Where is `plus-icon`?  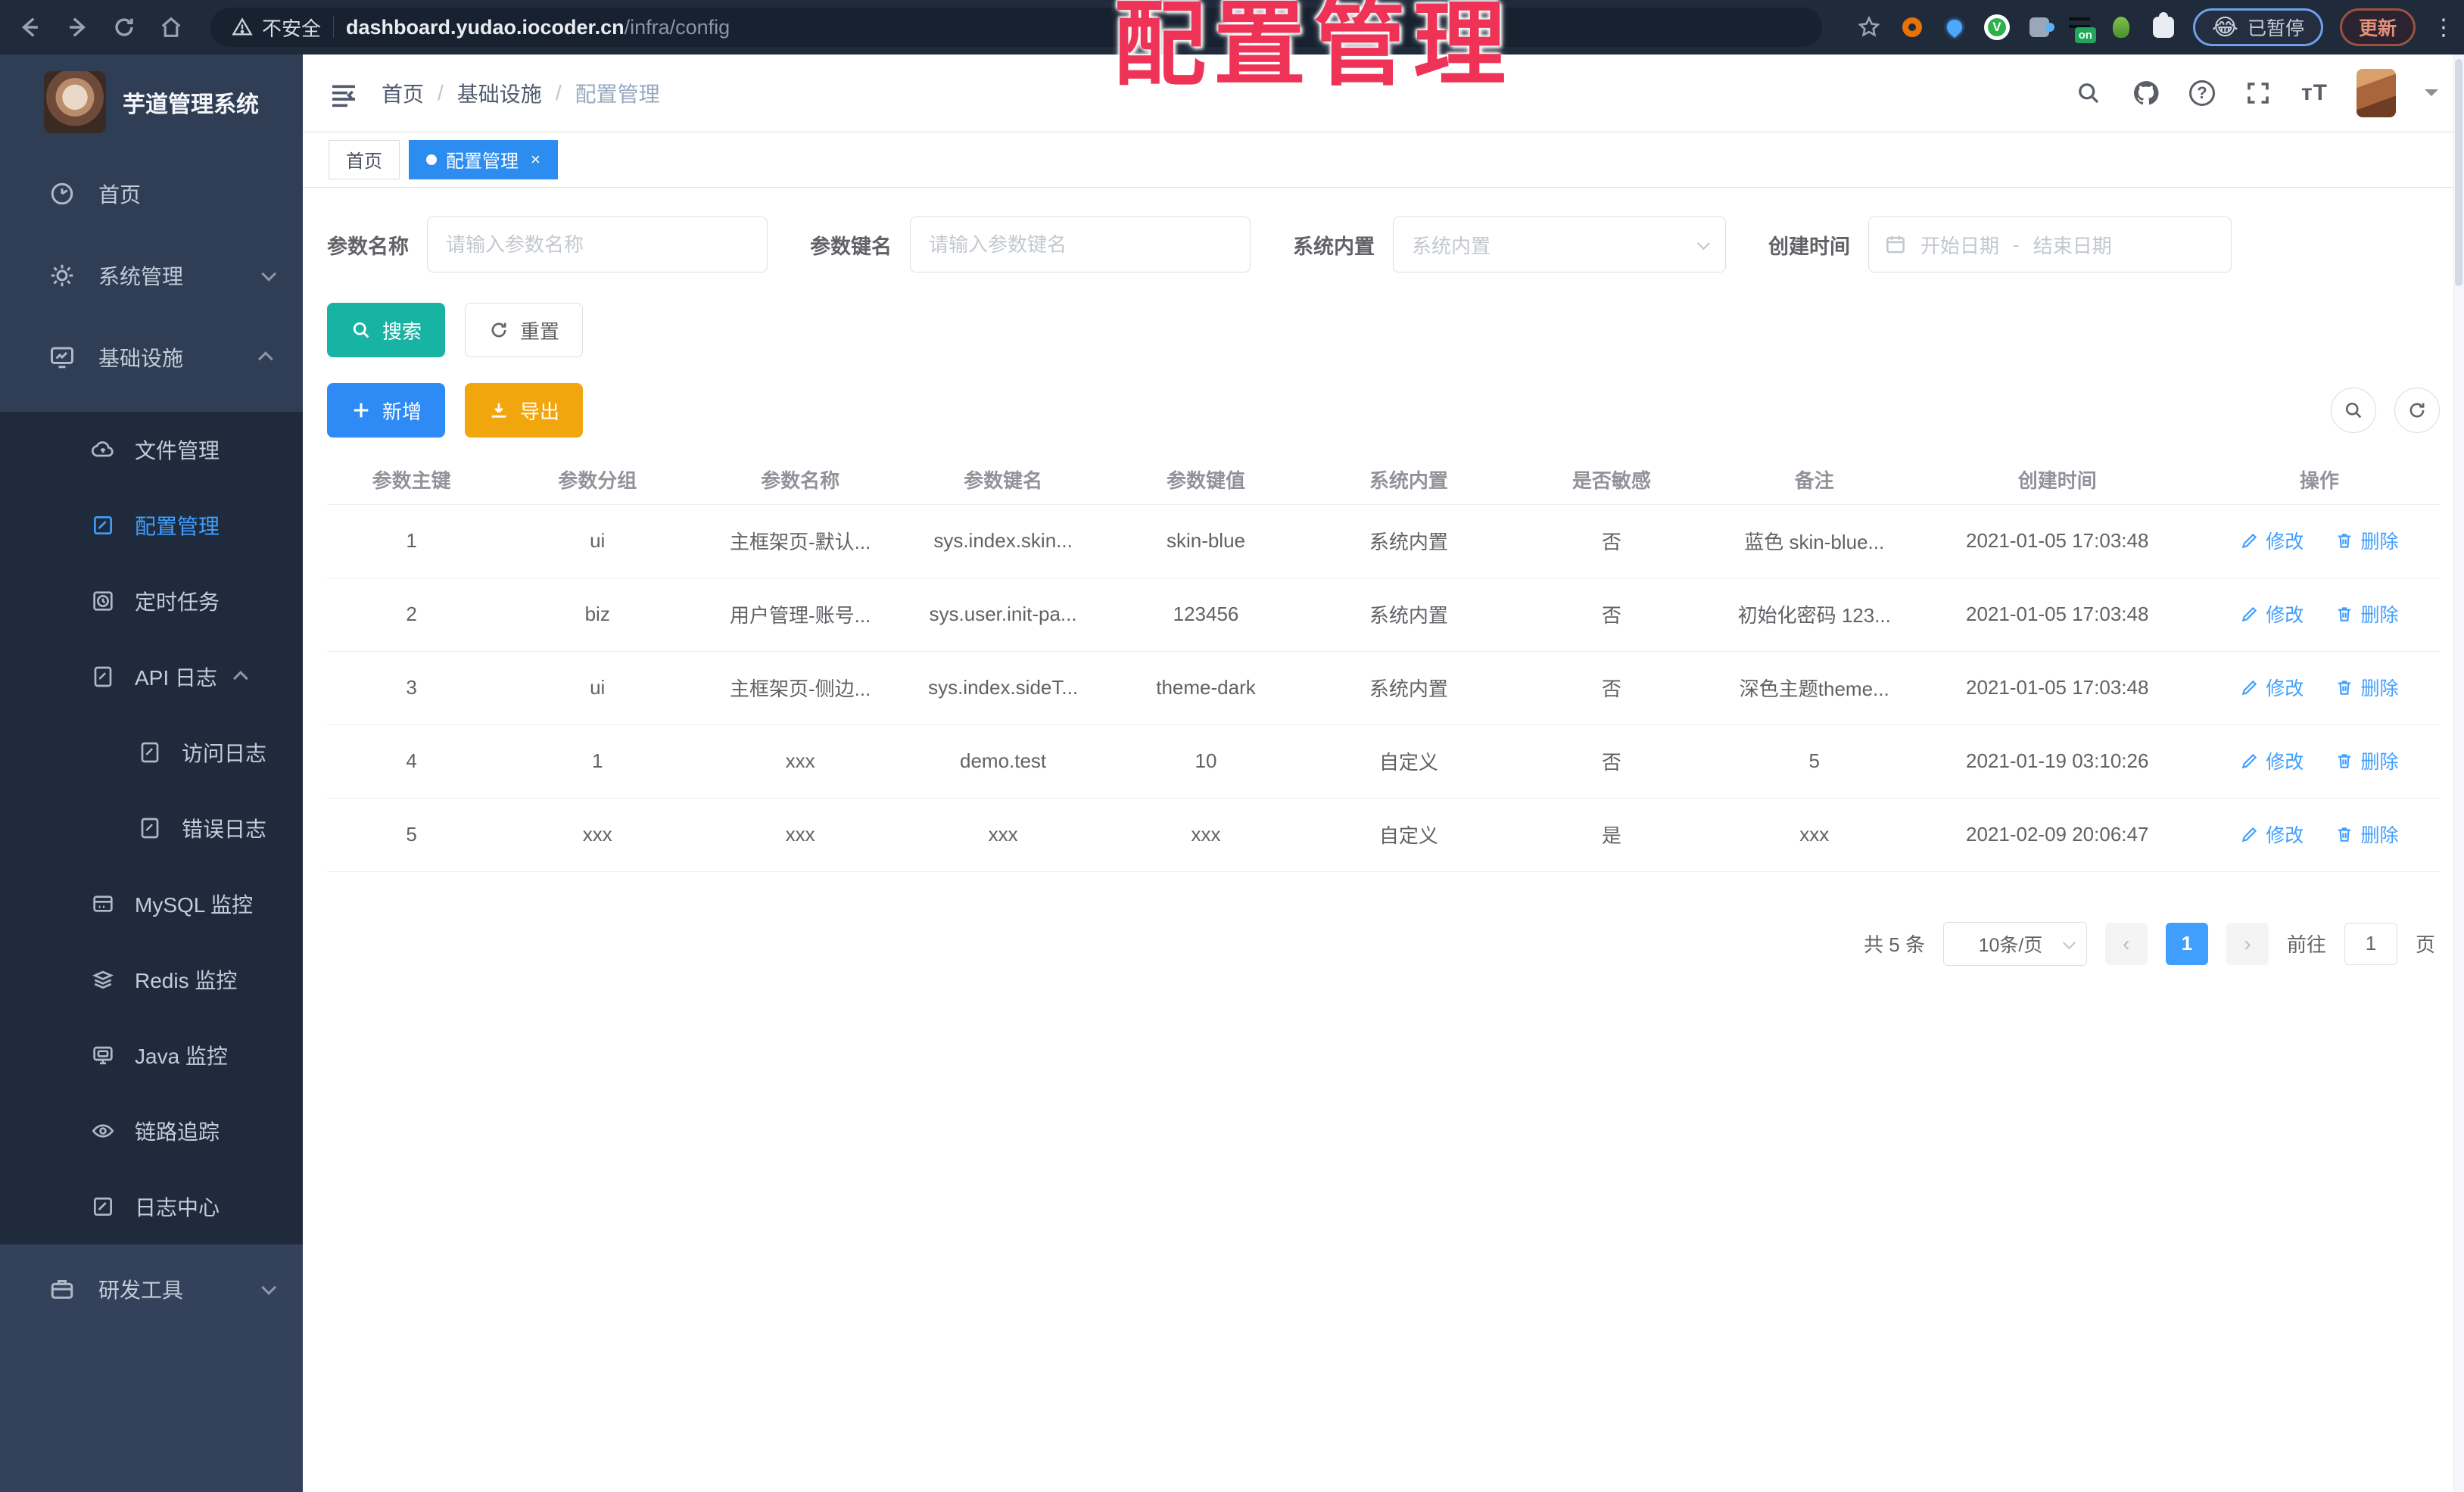
plus-icon is located at coordinates (361, 410).